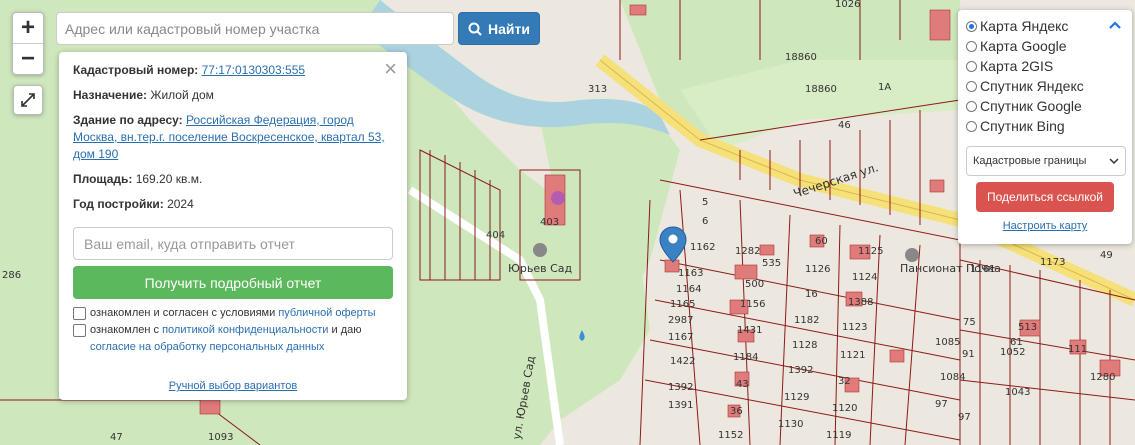 The height and width of the screenshot is (445, 1135). I want to click on svg-text: 1392, so click(680, 387).